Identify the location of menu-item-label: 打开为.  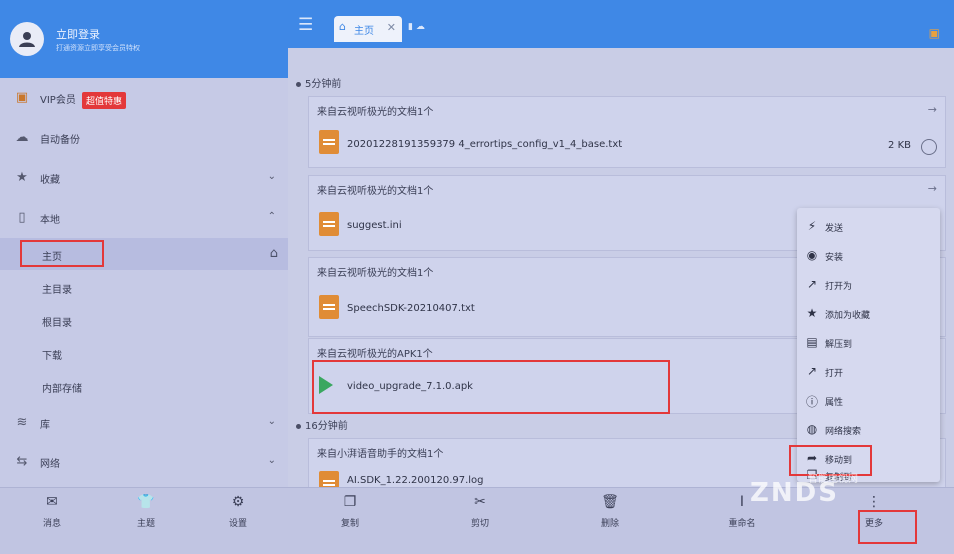
(839, 287).